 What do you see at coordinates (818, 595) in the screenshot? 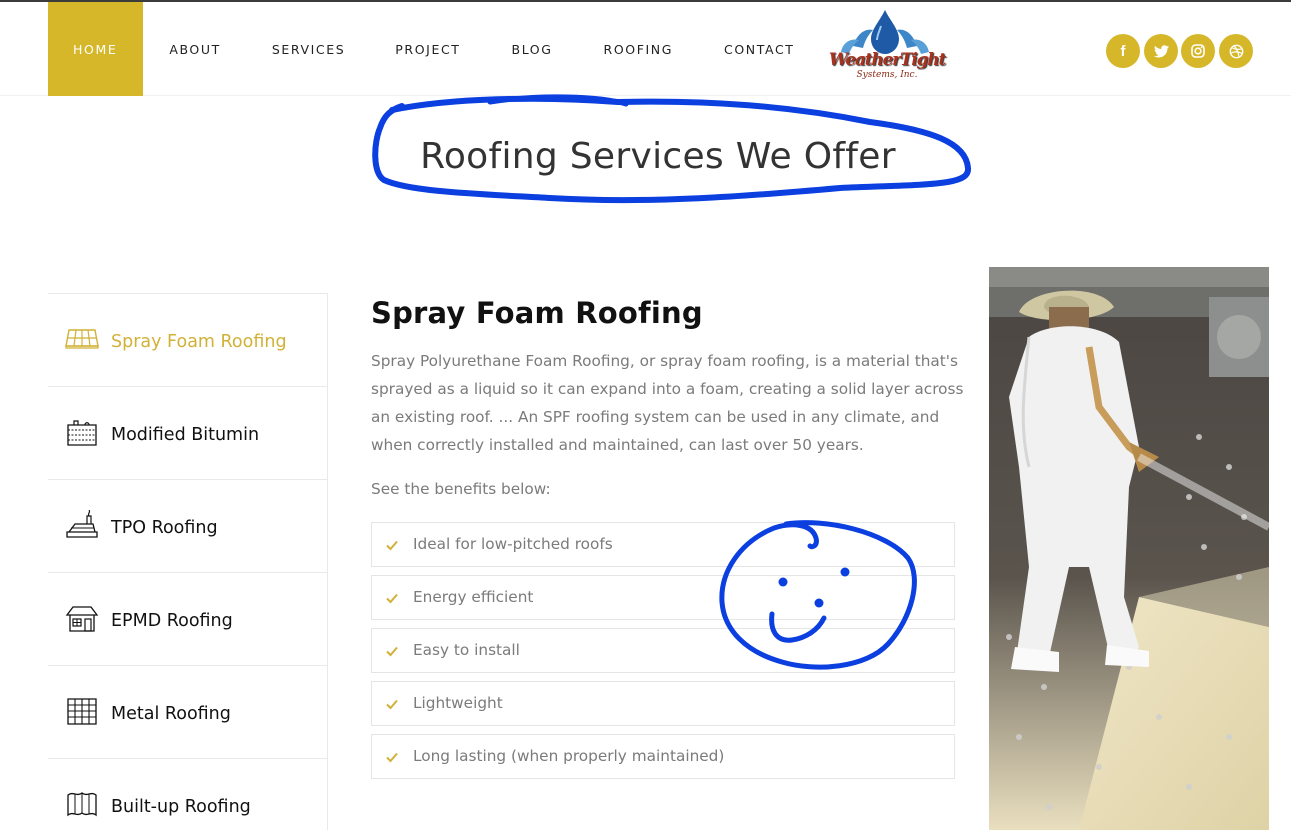
I see `annotation-smiley` at bounding box center [818, 595].